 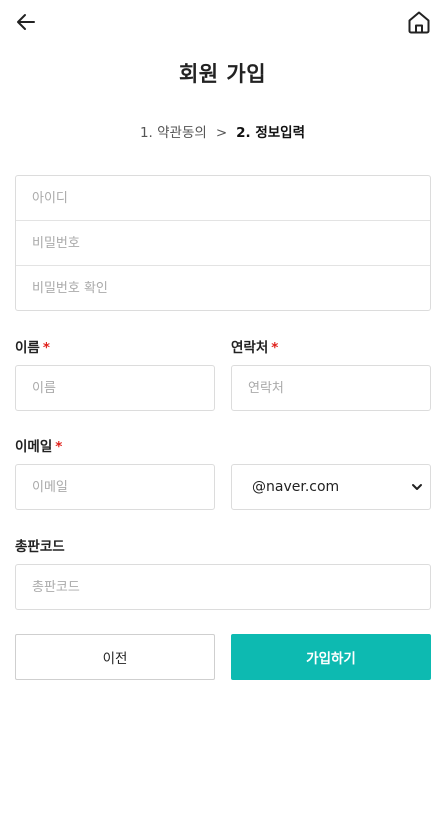 I want to click on chevron-down-icon, so click(x=417, y=487).